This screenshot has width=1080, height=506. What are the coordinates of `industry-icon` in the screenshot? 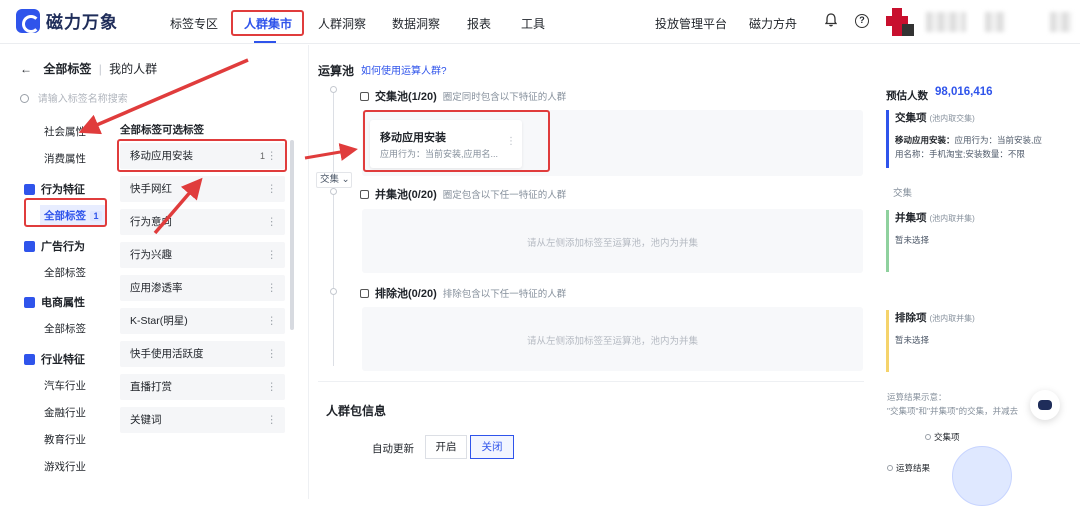 It's located at (29, 359).